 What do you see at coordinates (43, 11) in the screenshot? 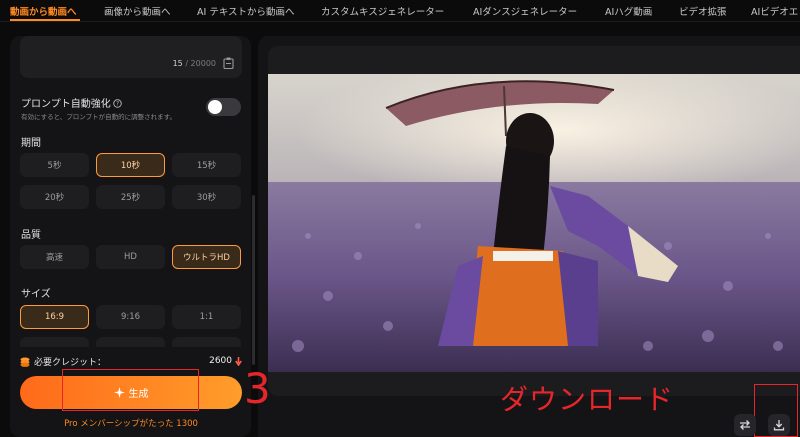
I see `tab-video-to-video: 動画から動画へ` at bounding box center [43, 11].